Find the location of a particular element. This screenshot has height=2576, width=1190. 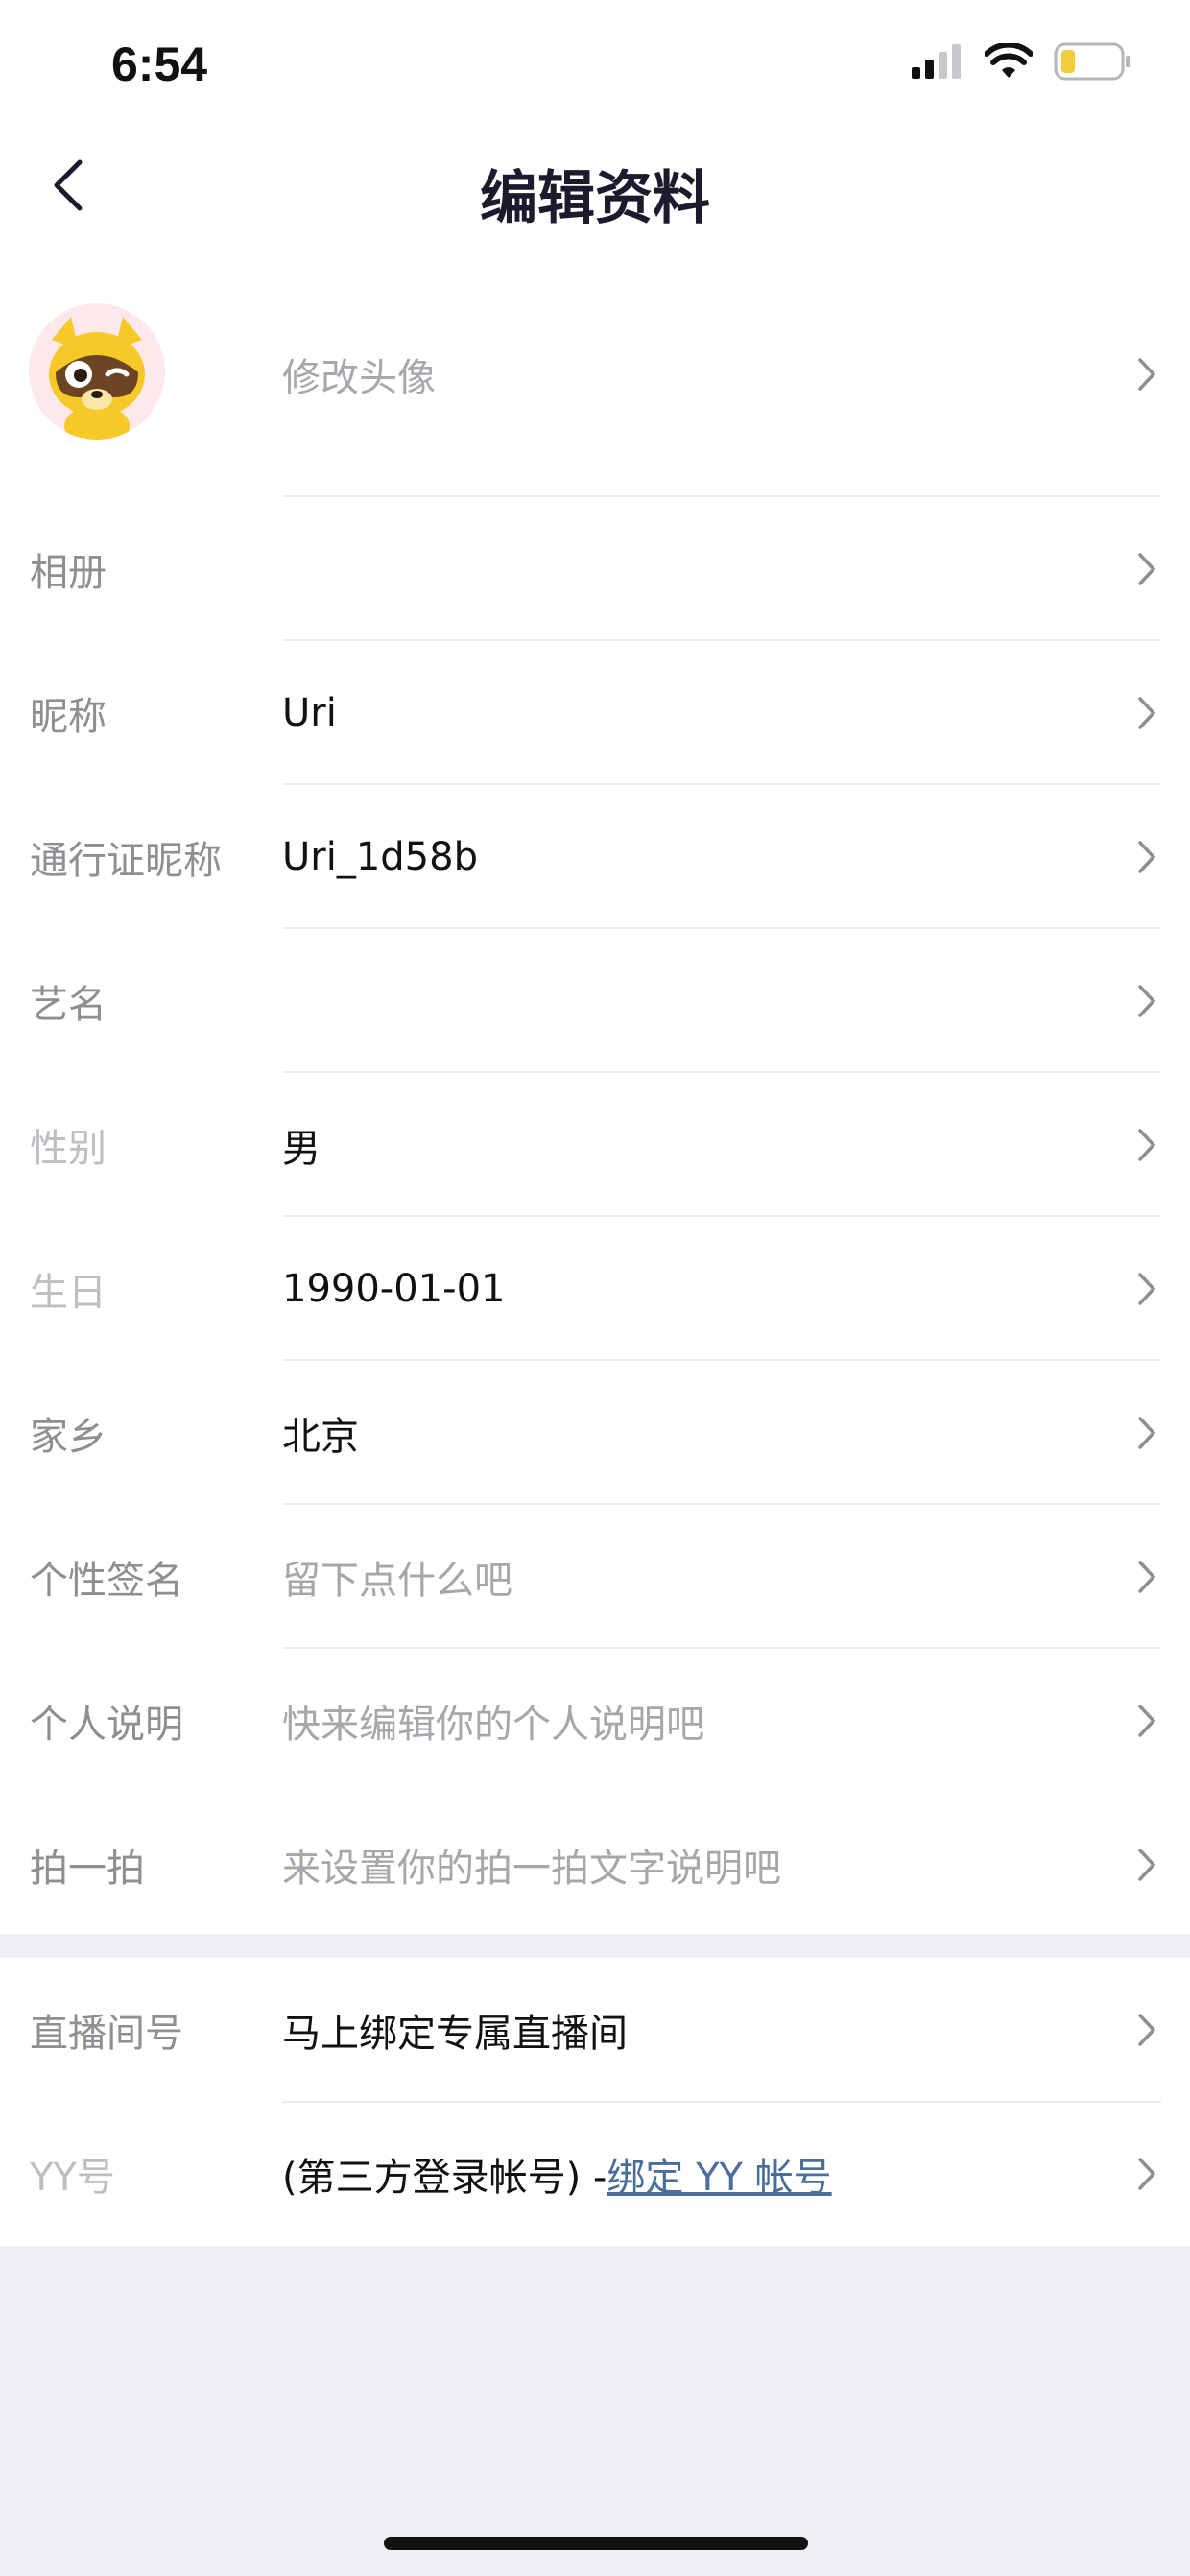

page-title: 编辑资料 is located at coordinates (595, 198).